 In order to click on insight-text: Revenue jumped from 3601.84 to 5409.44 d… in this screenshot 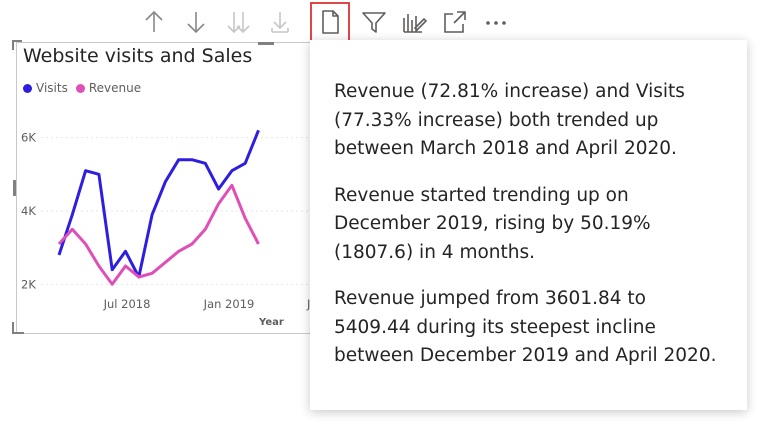, I will do `click(525, 327)`.